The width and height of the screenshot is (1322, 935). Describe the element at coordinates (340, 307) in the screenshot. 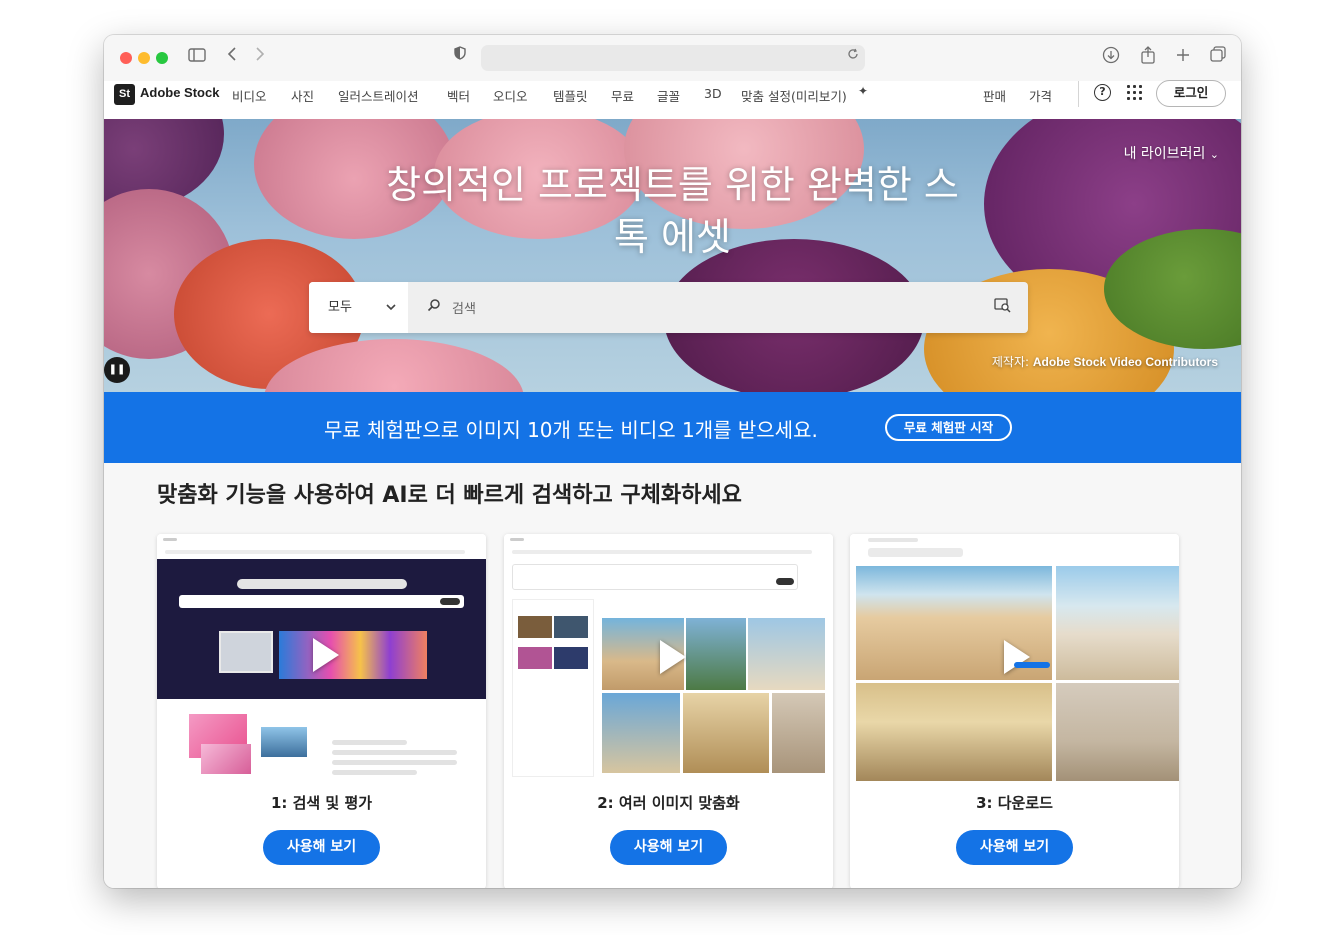

I see `search-category-value: 모두` at that location.